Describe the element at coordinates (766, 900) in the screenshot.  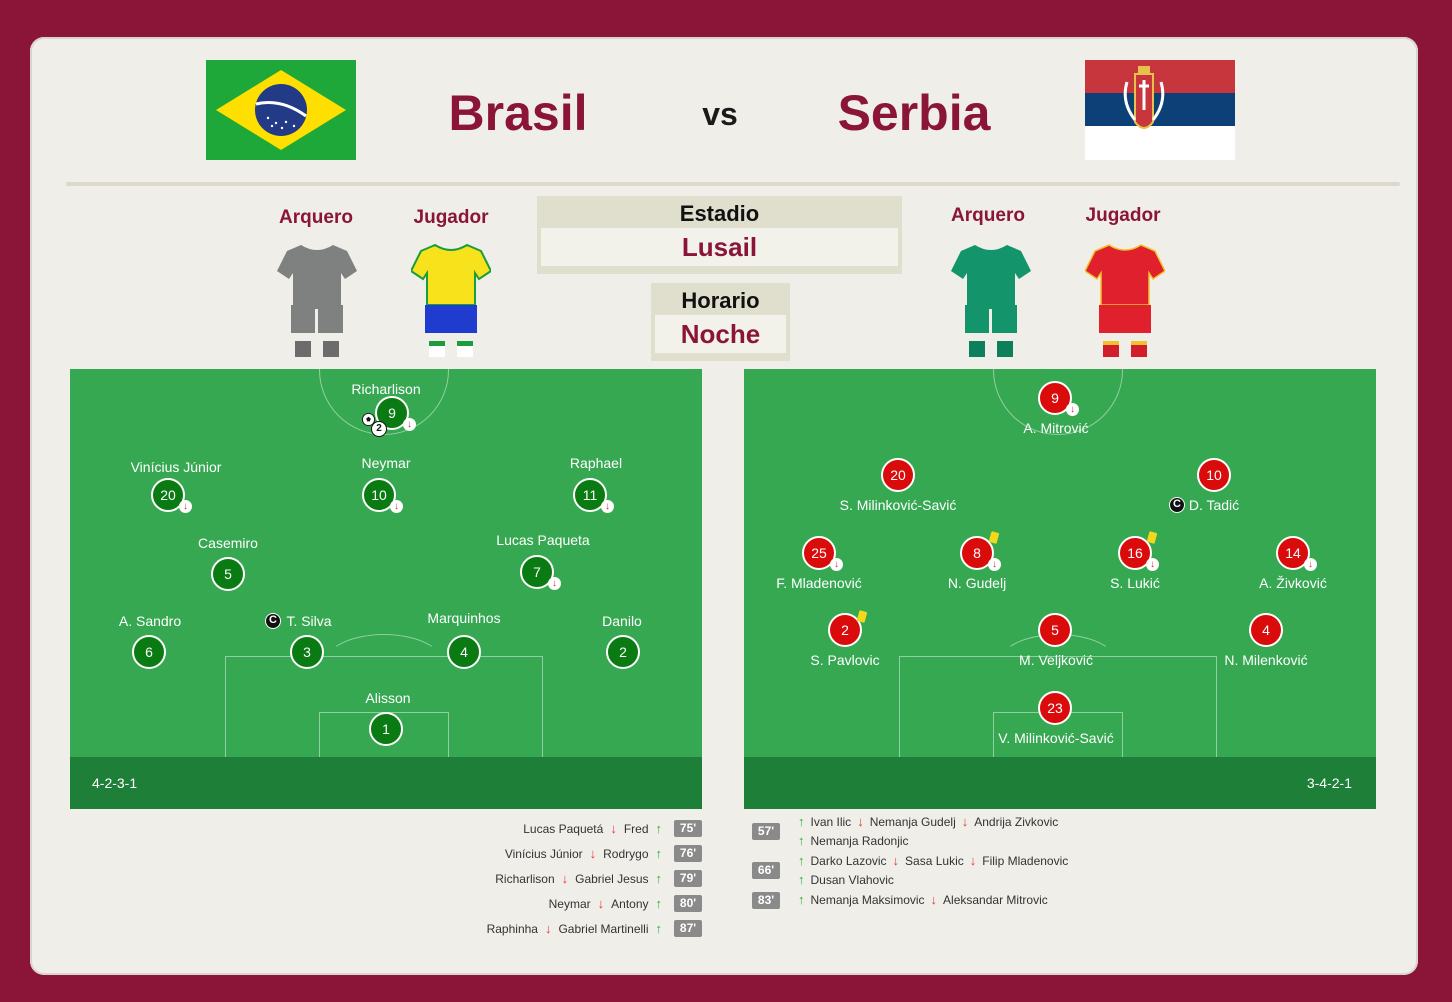
I see `sub-minute: 83'` at that location.